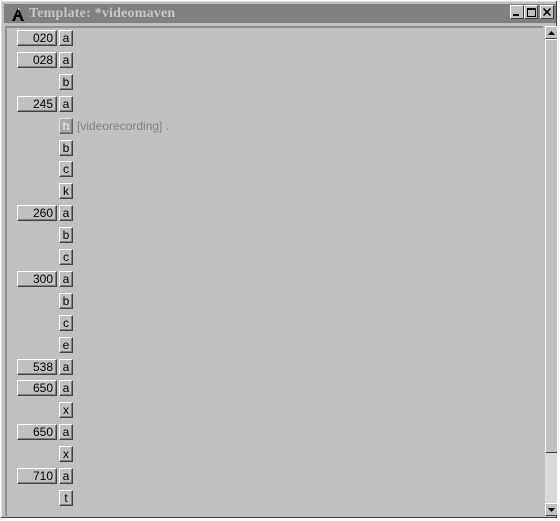 Image resolution: width=560 pixels, height=521 pixels. Describe the element at coordinates (37, 278) in the screenshot. I see `tag-button: 300` at that location.